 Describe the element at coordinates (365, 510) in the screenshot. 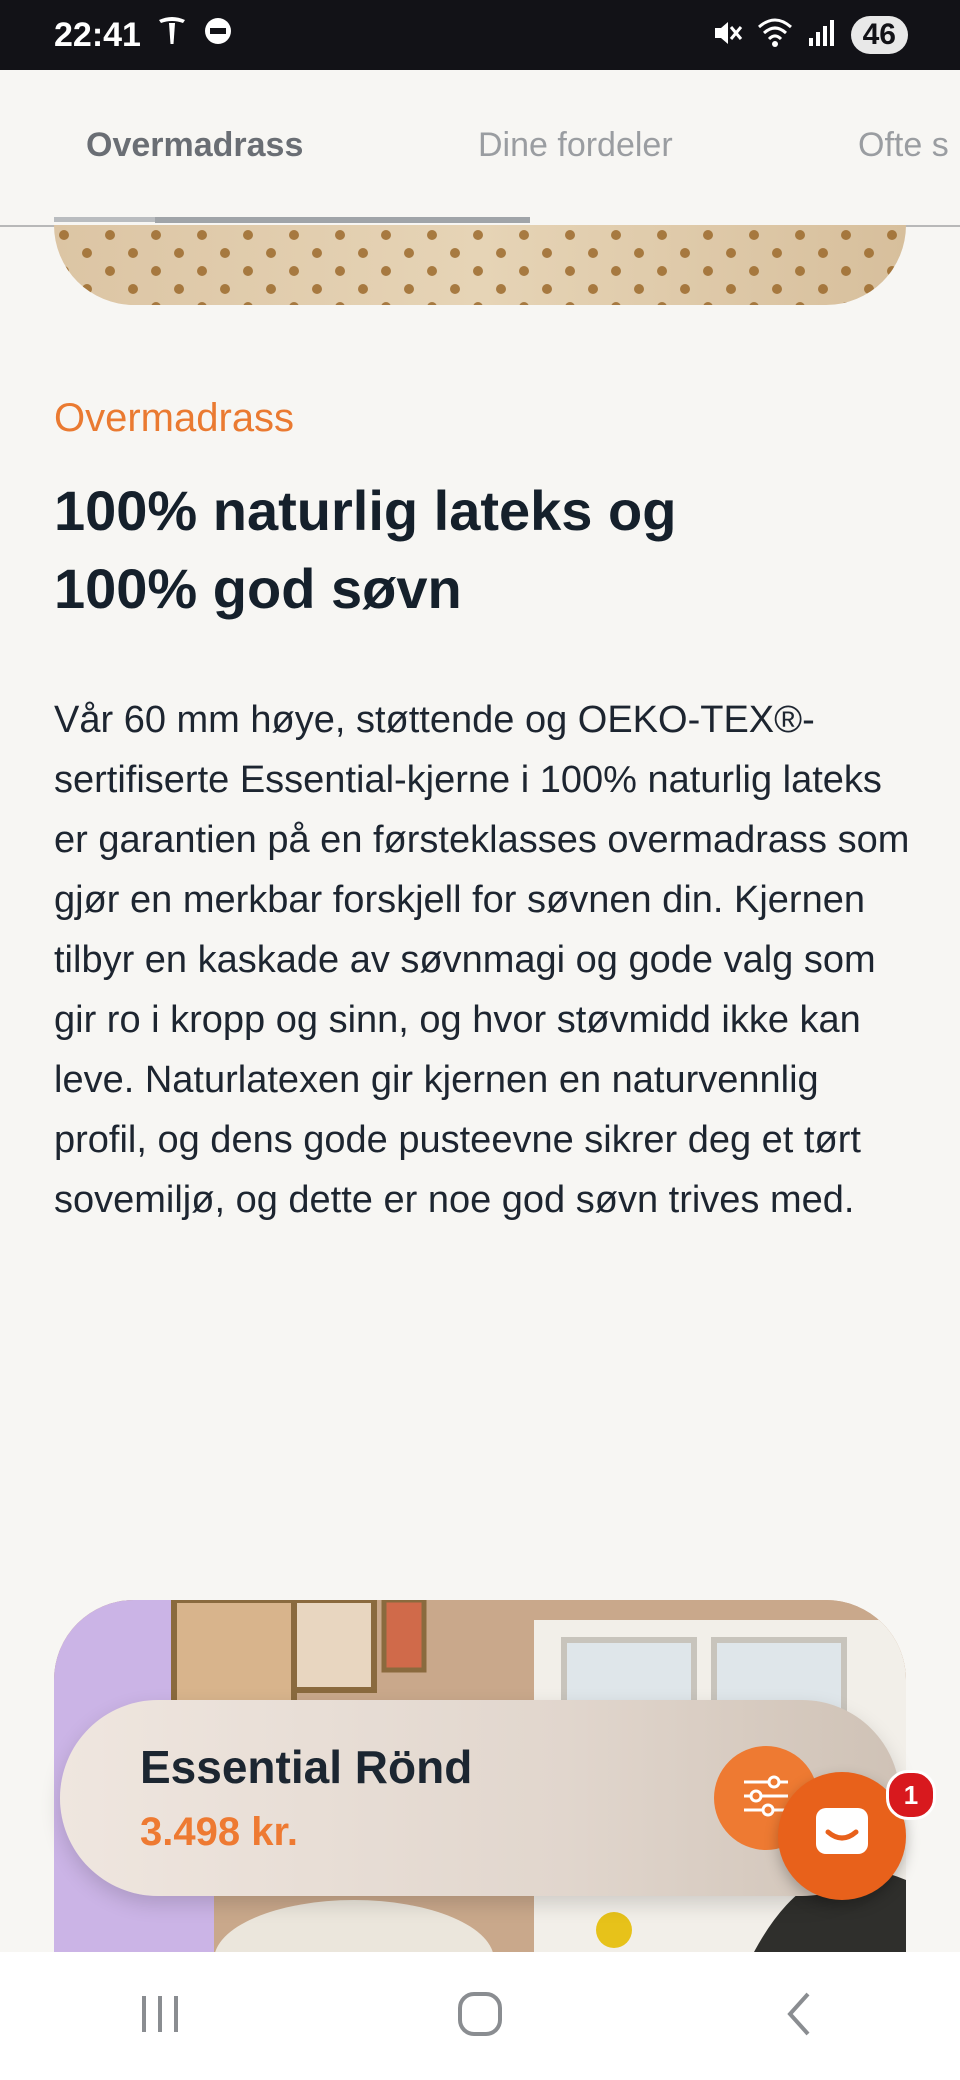

I see `headline-line-1: 100% naturlig lateks og` at that location.